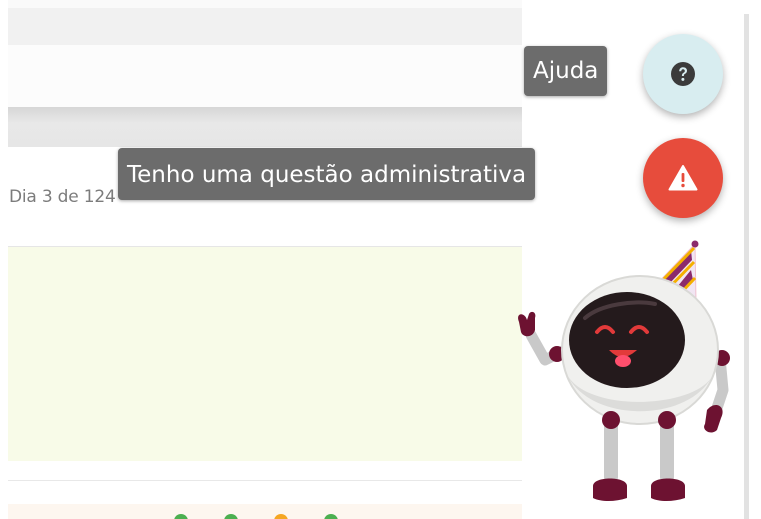  I want to click on help-button, so click(683, 74).